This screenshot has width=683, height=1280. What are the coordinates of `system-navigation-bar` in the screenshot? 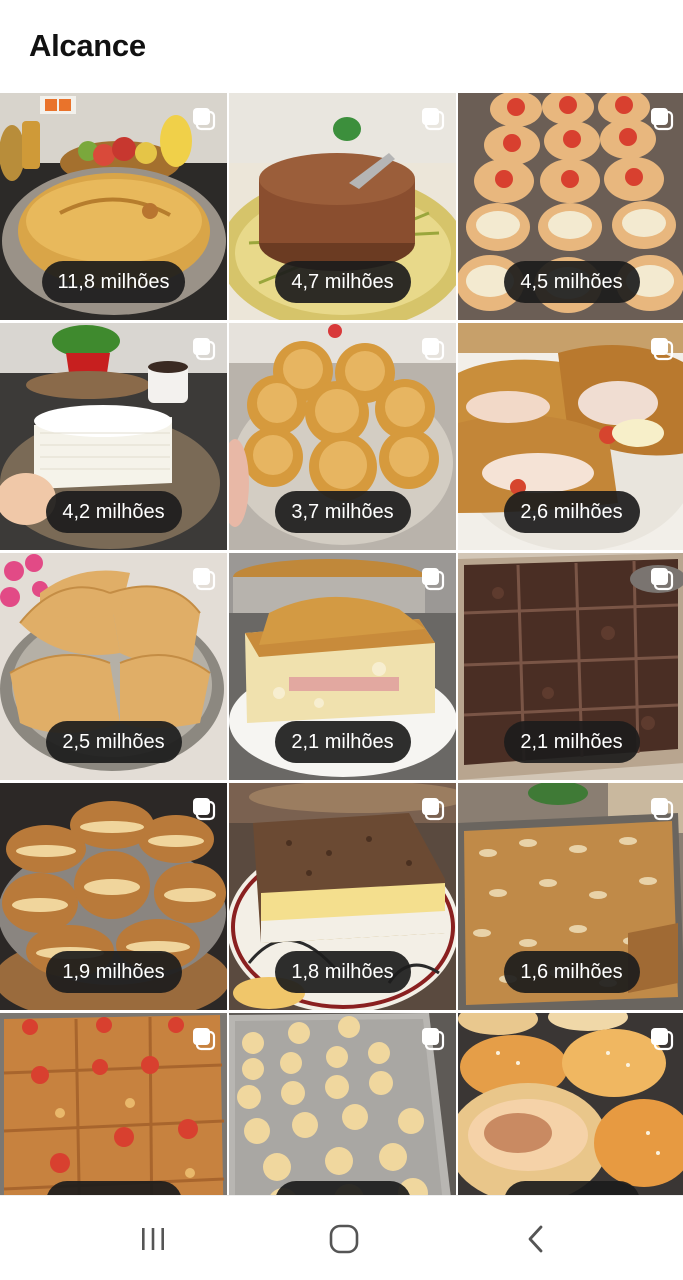 It's located at (341, 1237).